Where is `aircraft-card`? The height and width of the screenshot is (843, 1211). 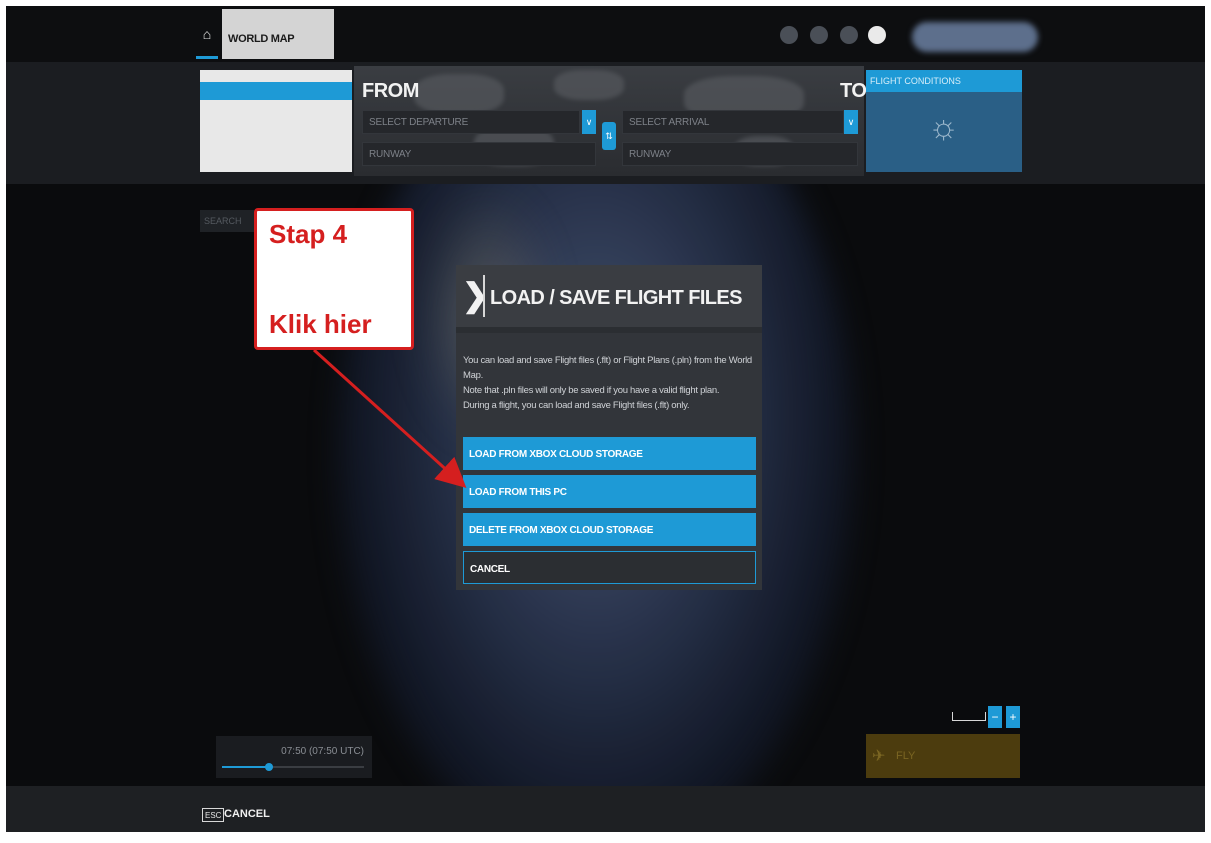 aircraft-card is located at coordinates (276, 121).